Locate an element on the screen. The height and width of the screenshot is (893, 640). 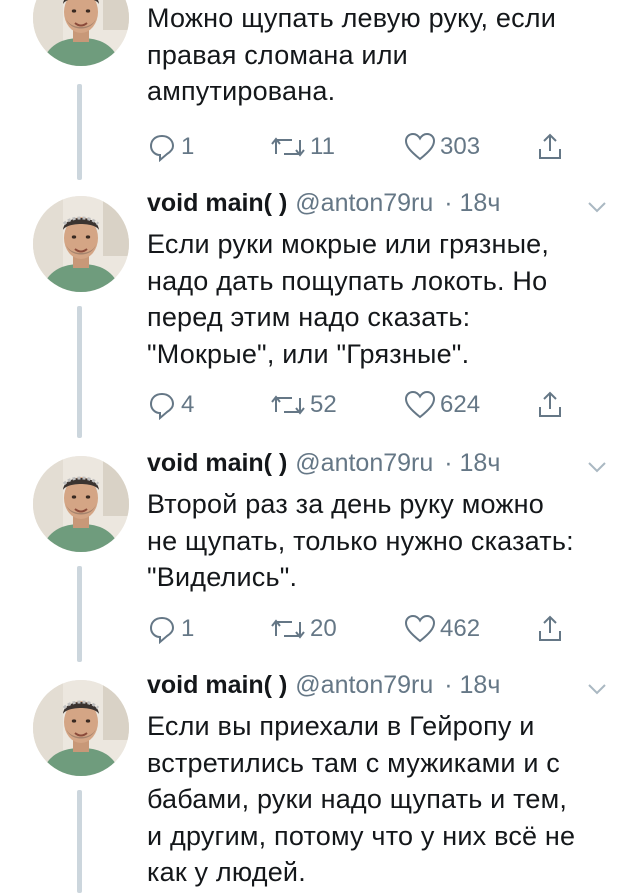
like-button: 624 is located at coordinates (442, 405).